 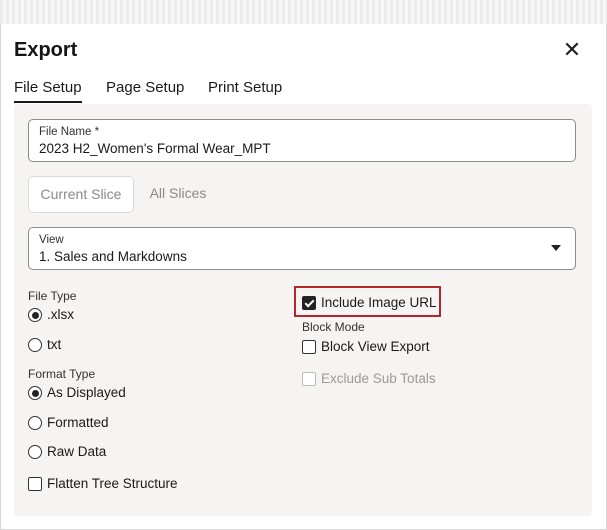 I want to click on checkbox-checked-icon, so click(x=309, y=303).